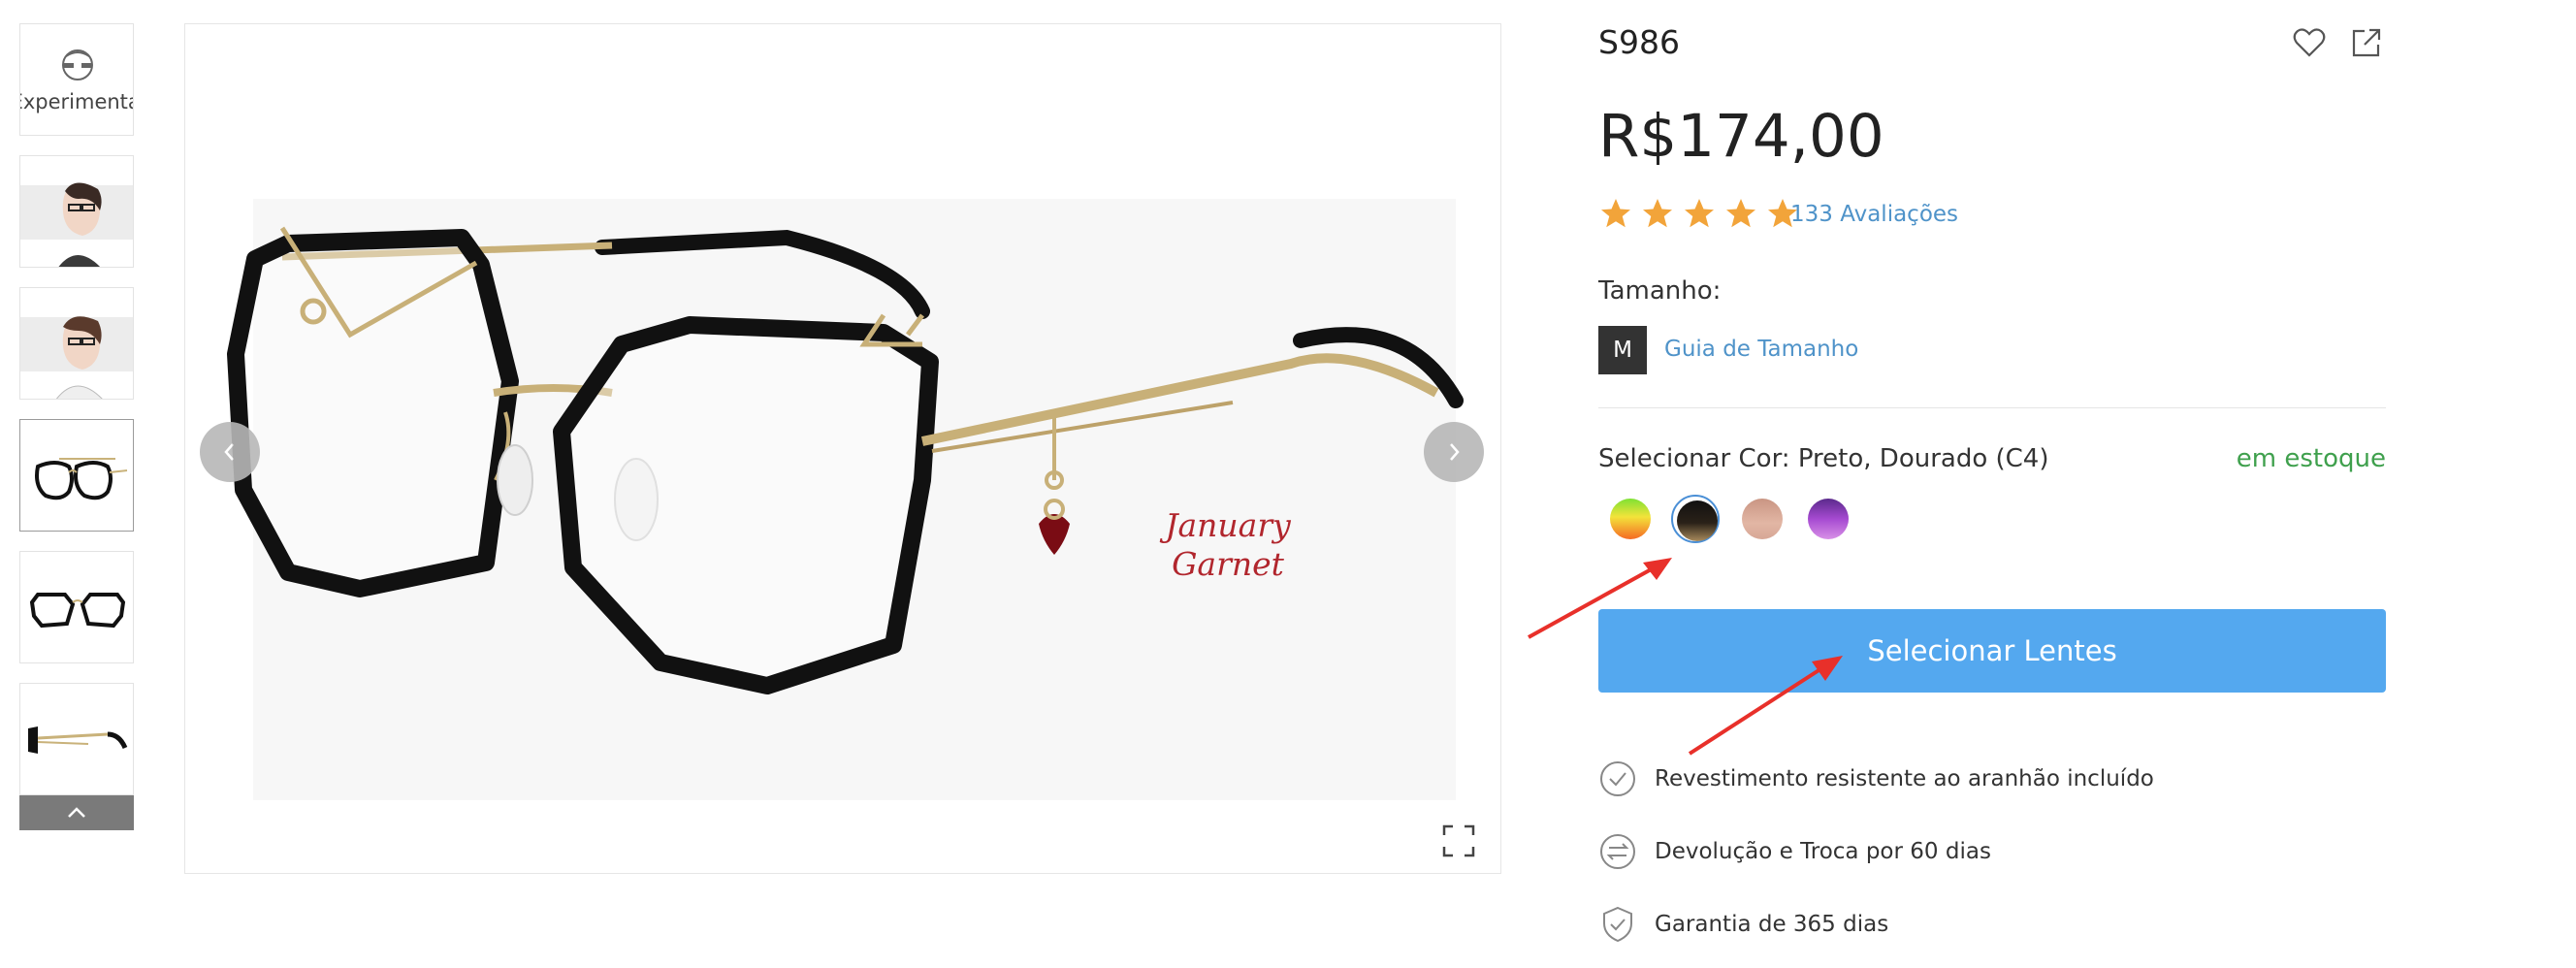 The width and height of the screenshot is (2576, 968). I want to click on thumbnail-try-on: Experimentar, so click(76, 79).